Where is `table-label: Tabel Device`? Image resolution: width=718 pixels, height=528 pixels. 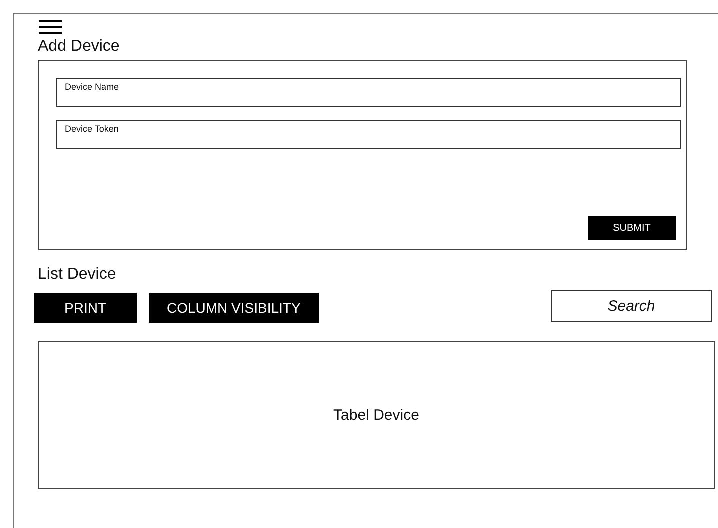
table-label: Tabel Device is located at coordinates (377, 415).